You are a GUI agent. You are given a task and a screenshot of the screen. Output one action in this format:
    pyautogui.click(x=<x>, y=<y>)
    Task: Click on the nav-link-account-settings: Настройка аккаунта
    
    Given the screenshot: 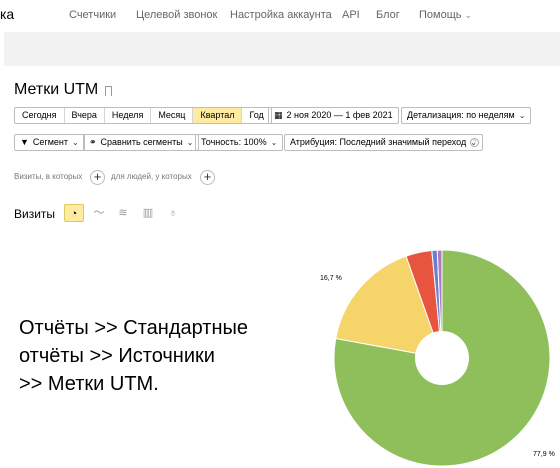 What is the action you would take?
    pyautogui.click(x=281, y=15)
    